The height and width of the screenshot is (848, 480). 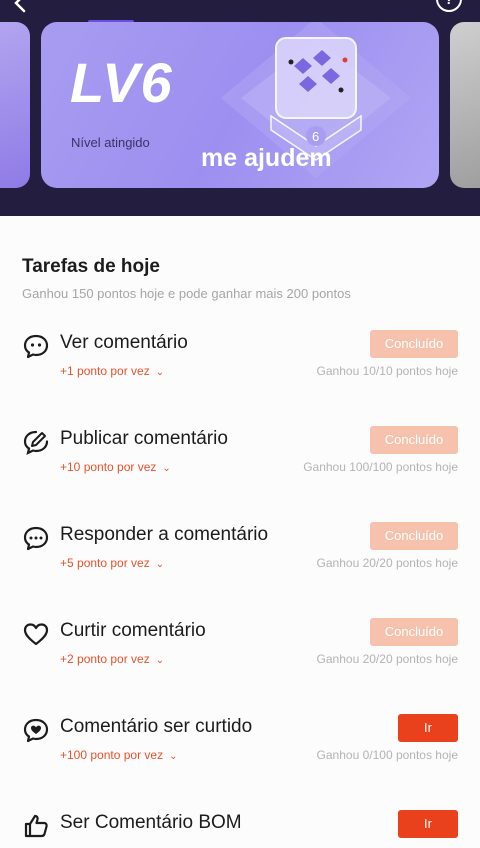 I want to click on task-progress: Ganhou 0/100 pontos hoje, so click(x=387, y=755).